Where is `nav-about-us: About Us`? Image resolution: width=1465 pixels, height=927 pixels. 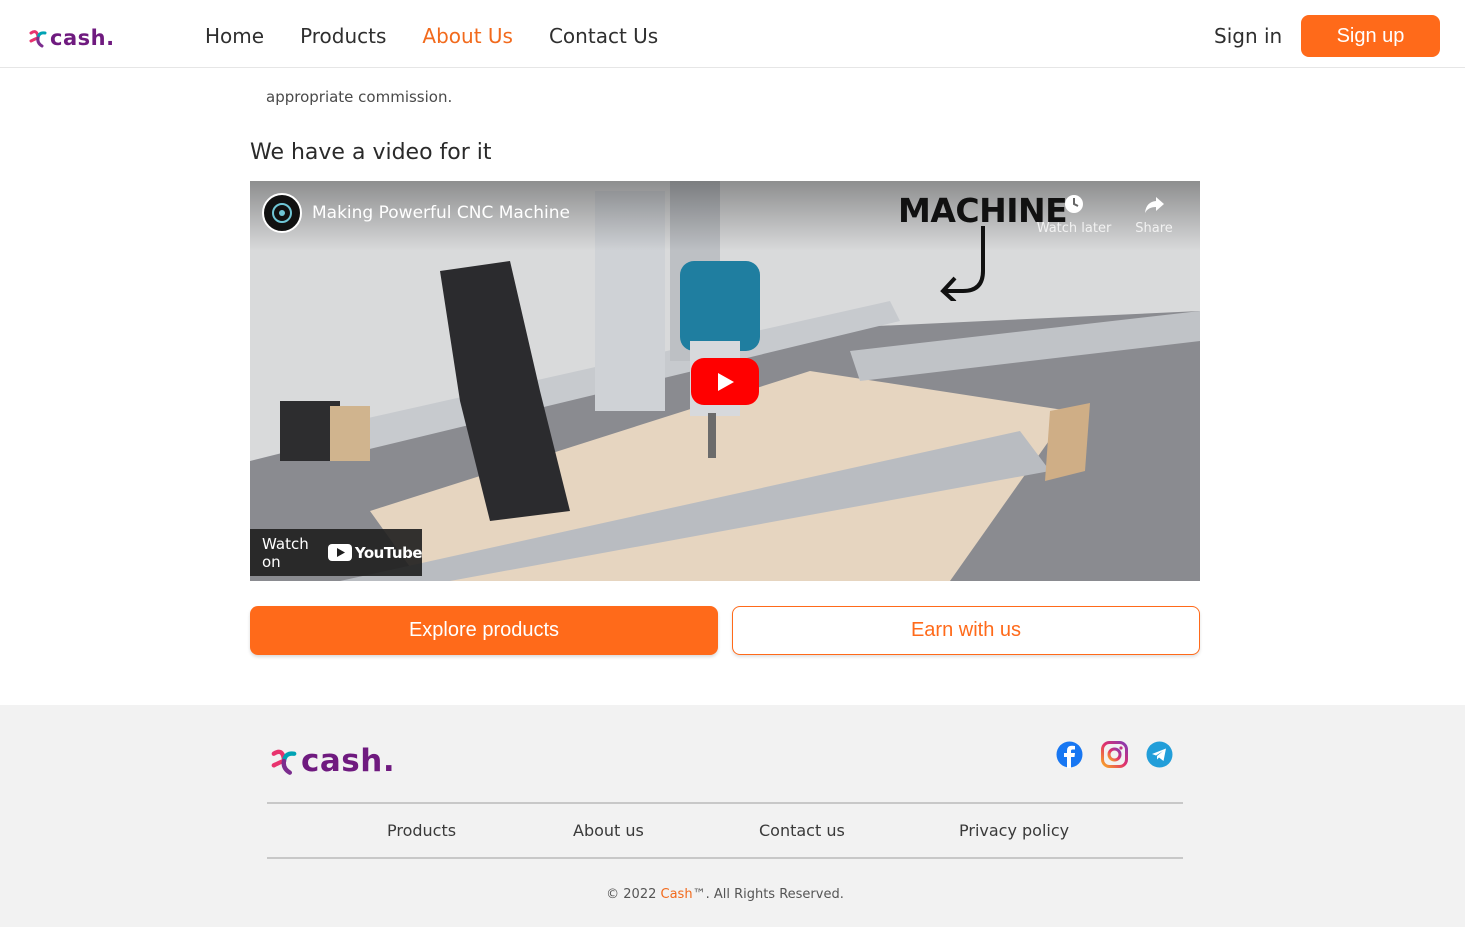
nav-about-us: About Us is located at coordinates (467, 36).